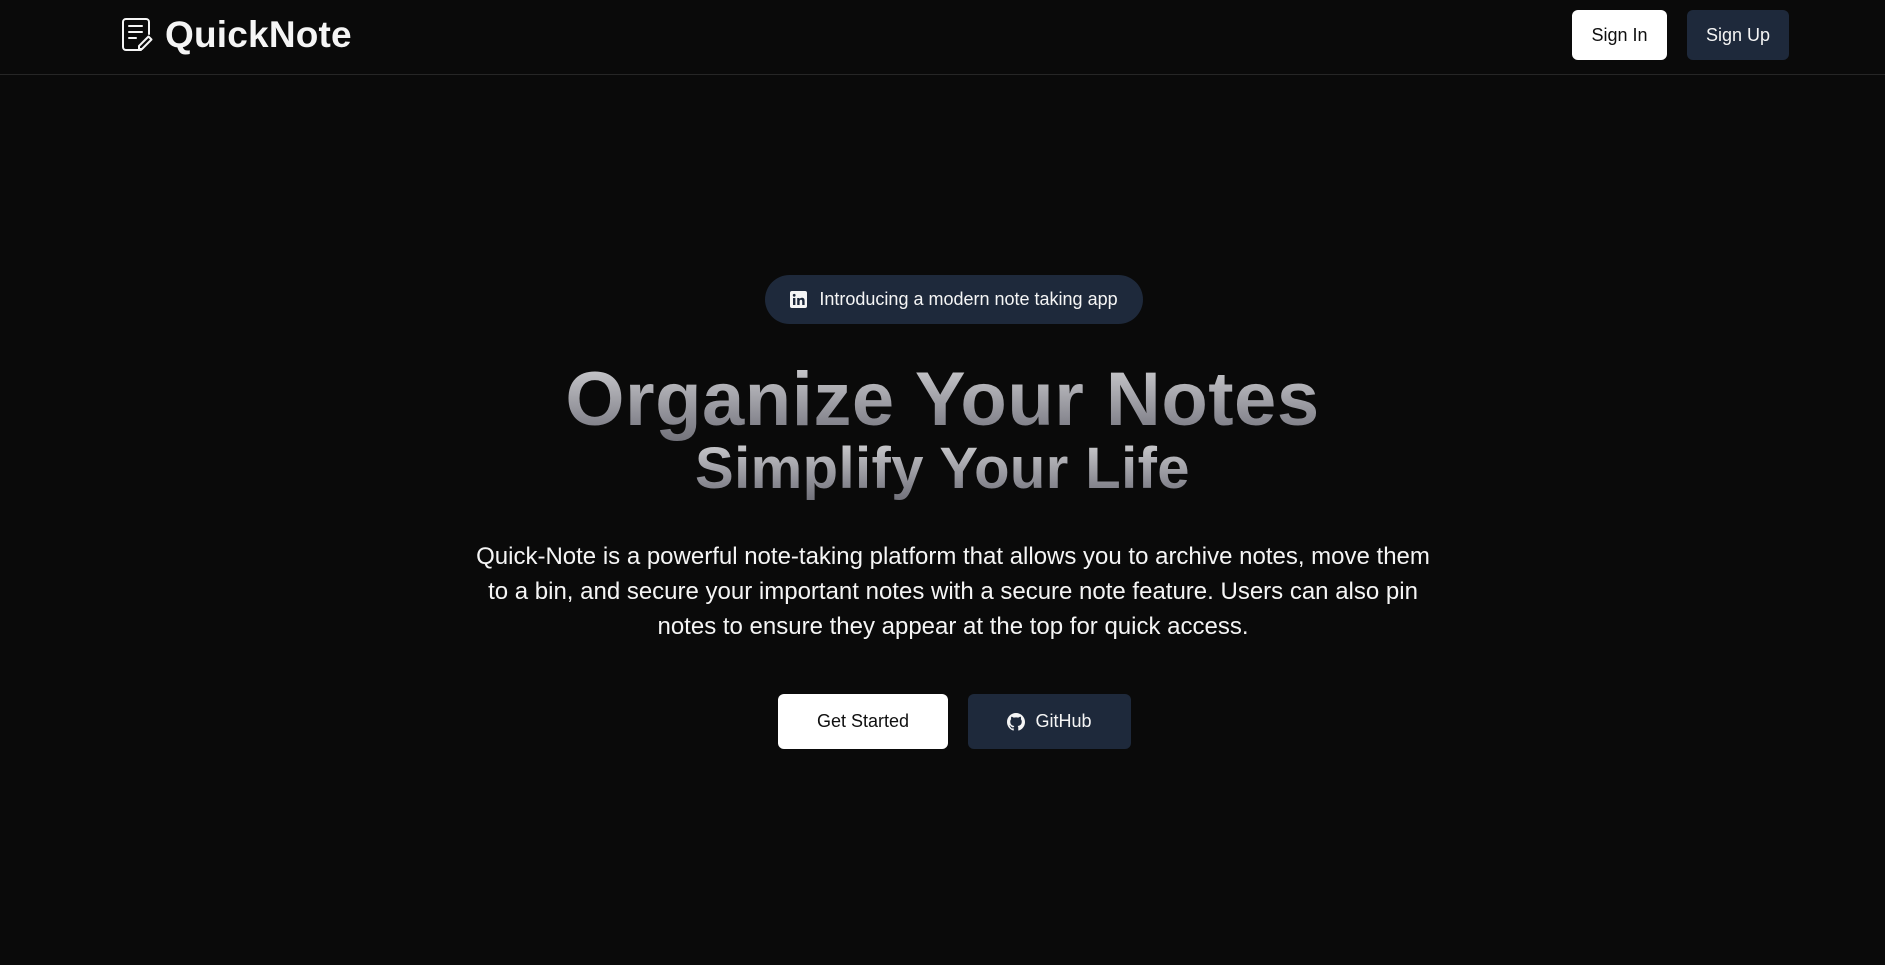 This screenshot has width=1885, height=965. I want to click on github-button: GitHub, so click(1049, 721).